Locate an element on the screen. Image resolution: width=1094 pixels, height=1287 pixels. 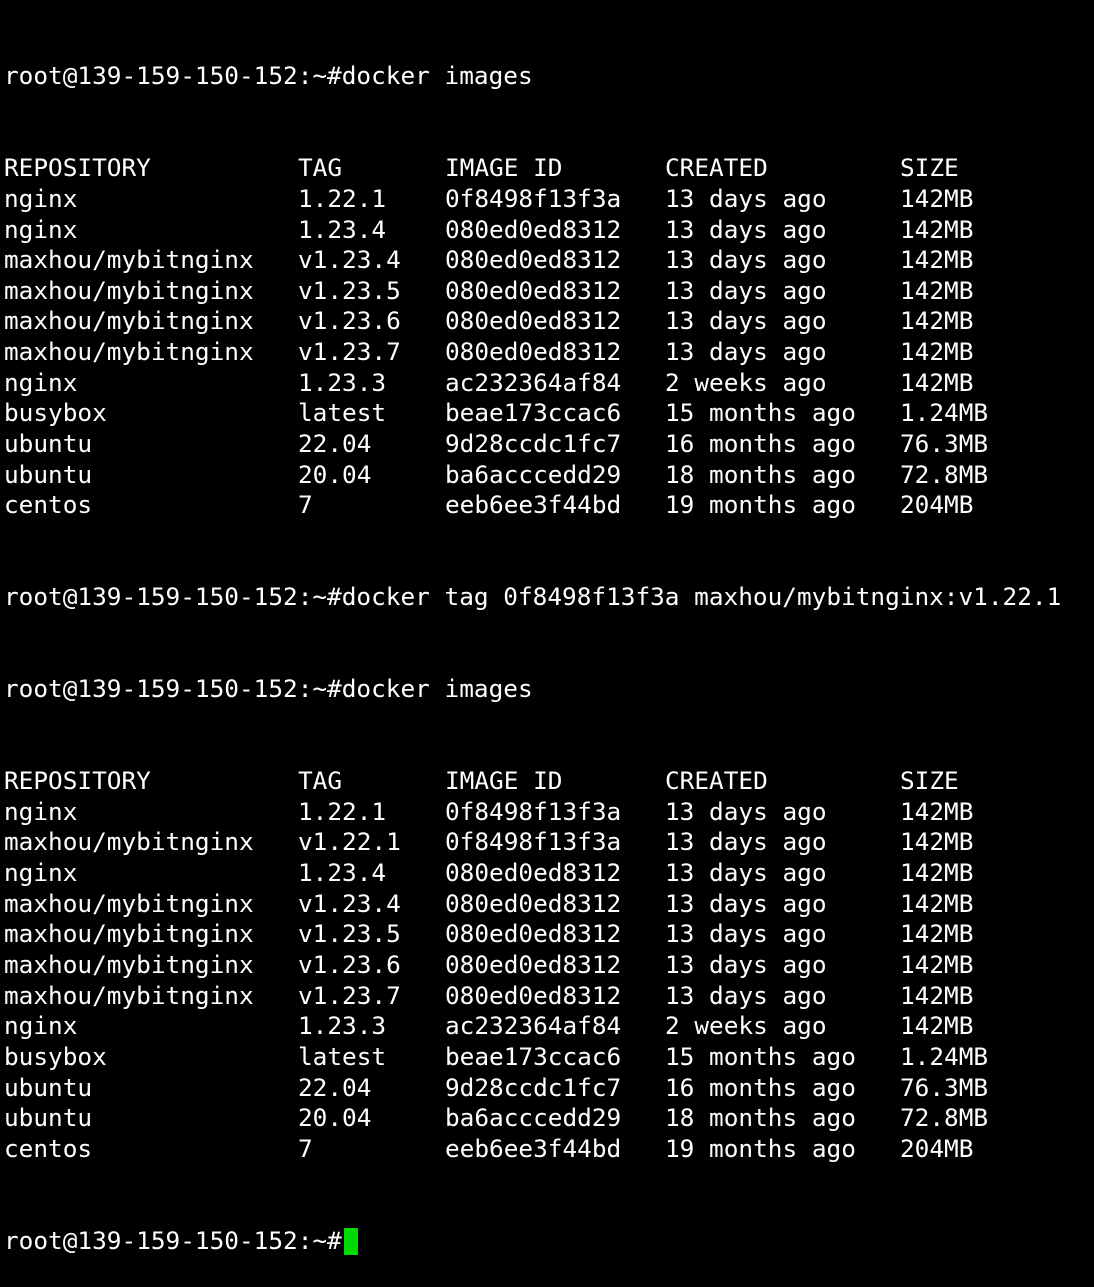
command-text: docker images is located at coordinates (437, 689).